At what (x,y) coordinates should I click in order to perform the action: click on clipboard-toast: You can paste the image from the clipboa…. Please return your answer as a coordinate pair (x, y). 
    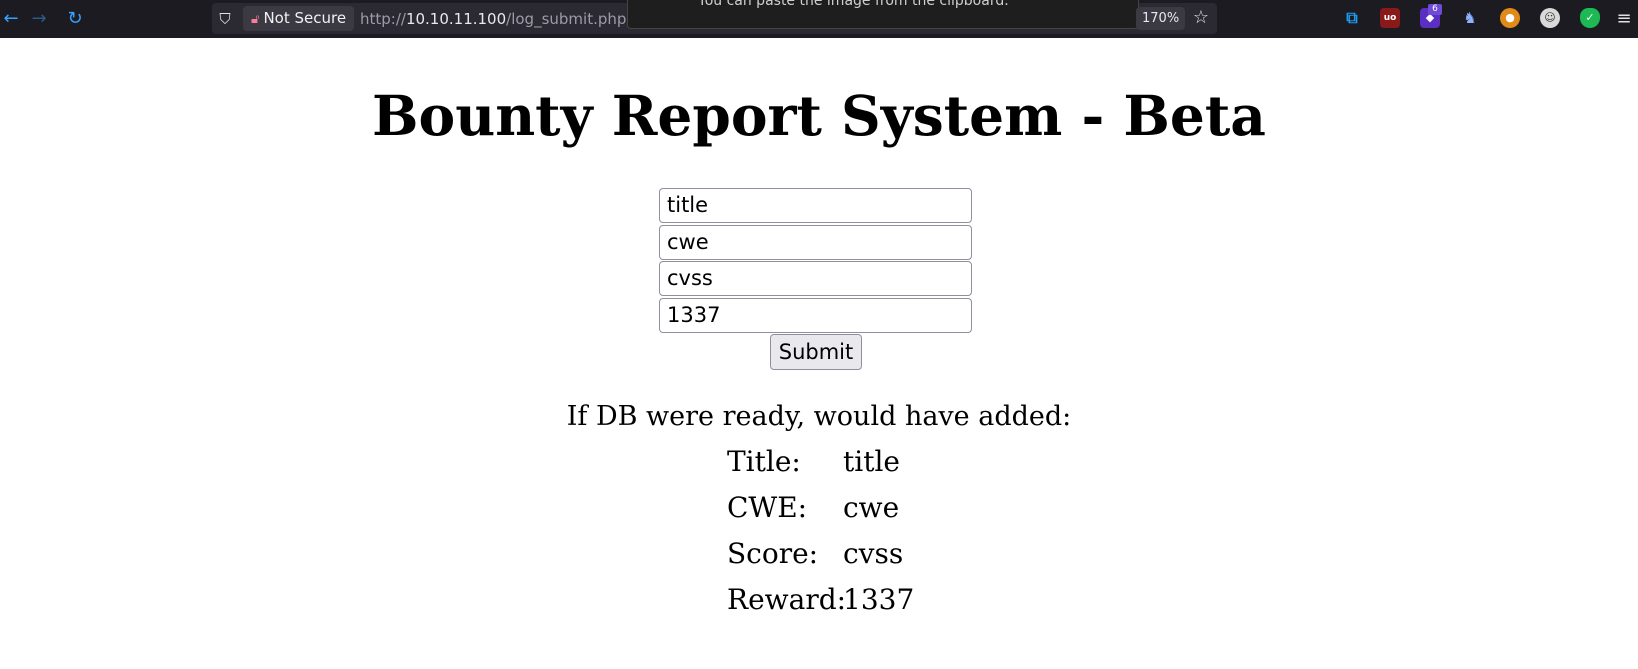
    Looking at the image, I should click on (883, 14).